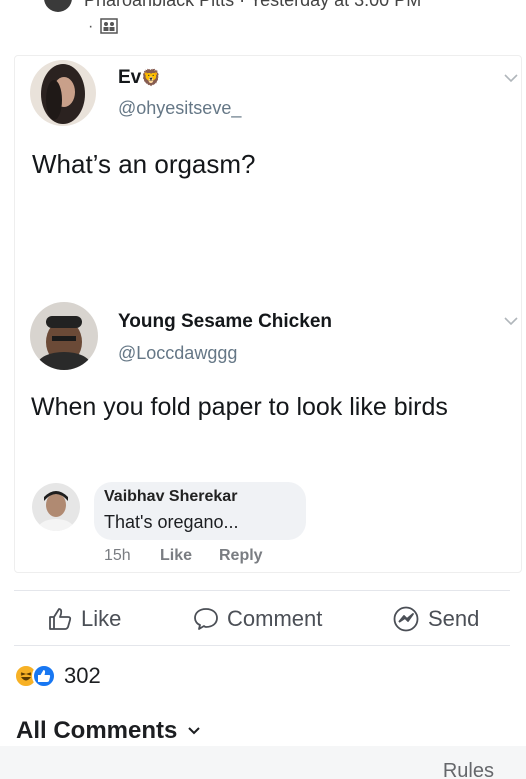 The width and height of the screenshot is (526, 779). I want to click on comment-label: Comment, so click(275, 618).